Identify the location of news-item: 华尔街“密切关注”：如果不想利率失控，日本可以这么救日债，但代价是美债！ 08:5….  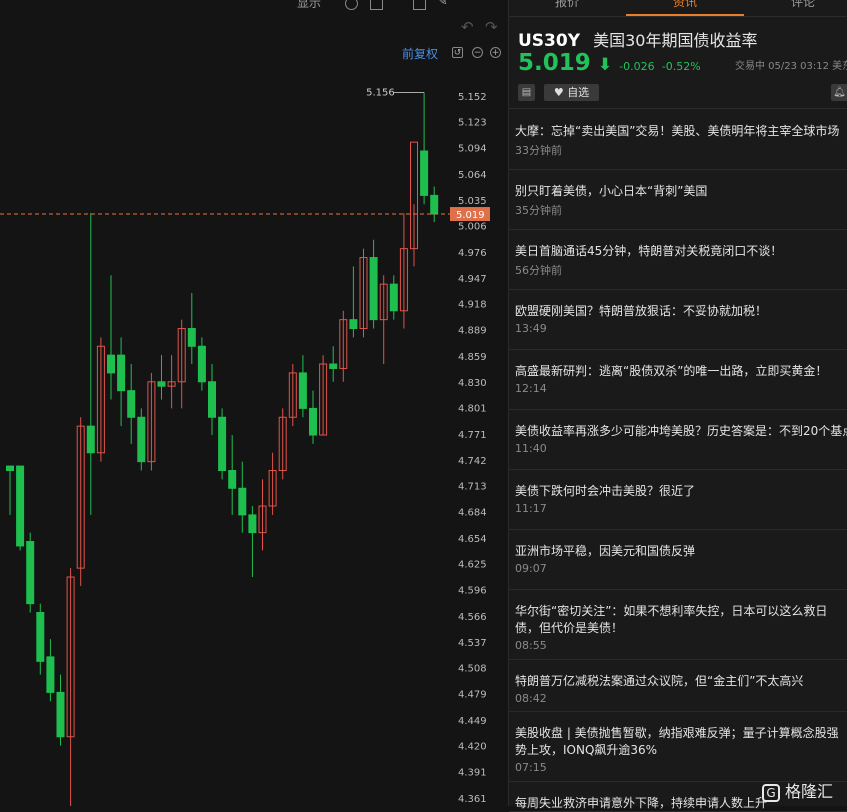
(678, 624).